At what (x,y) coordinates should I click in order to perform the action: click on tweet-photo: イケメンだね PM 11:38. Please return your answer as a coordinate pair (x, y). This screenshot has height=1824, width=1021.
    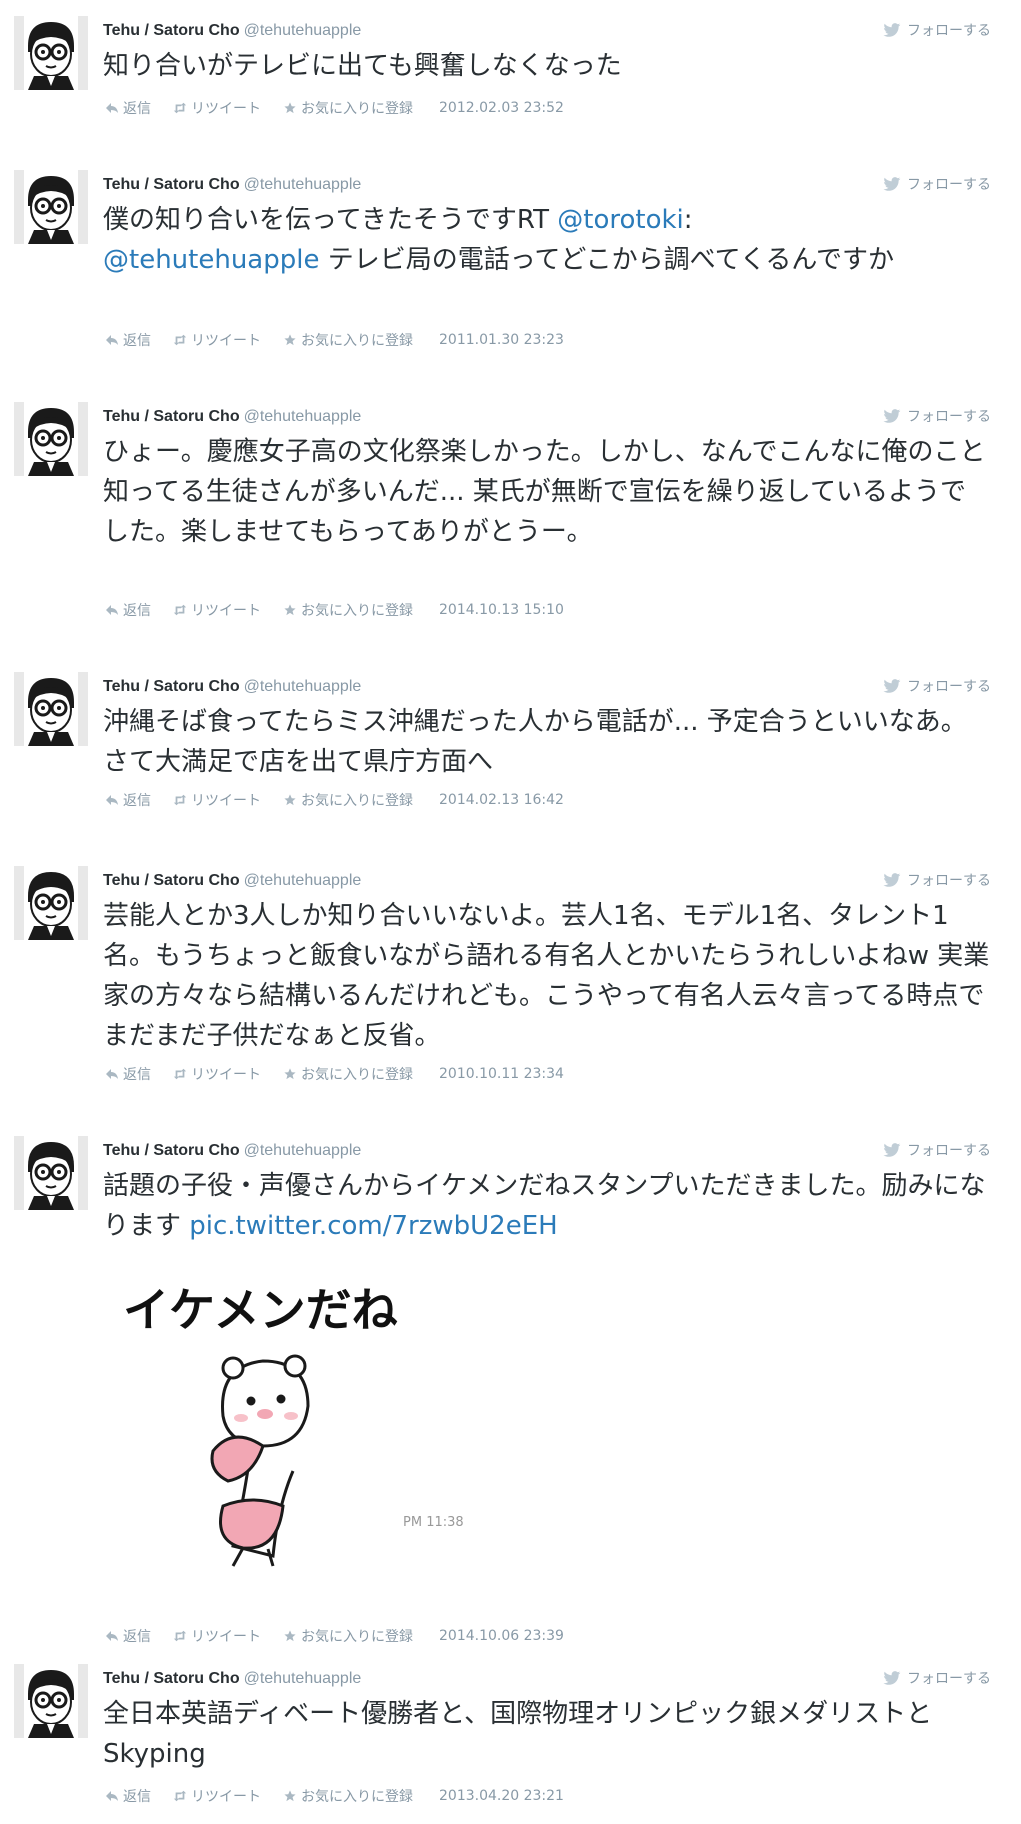
    Looking at the image, I should click on (323, 1421).